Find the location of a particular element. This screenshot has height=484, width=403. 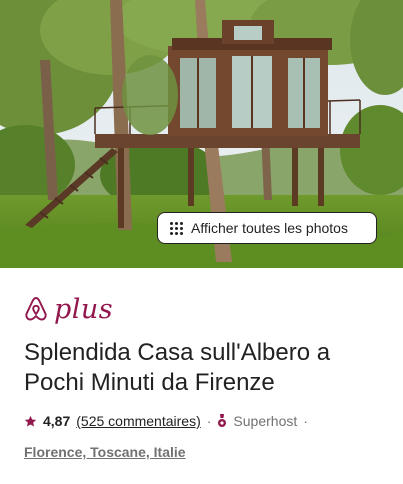

show-all-photos-button: Afficher toutes les photos is located at coordinates (267, 228).